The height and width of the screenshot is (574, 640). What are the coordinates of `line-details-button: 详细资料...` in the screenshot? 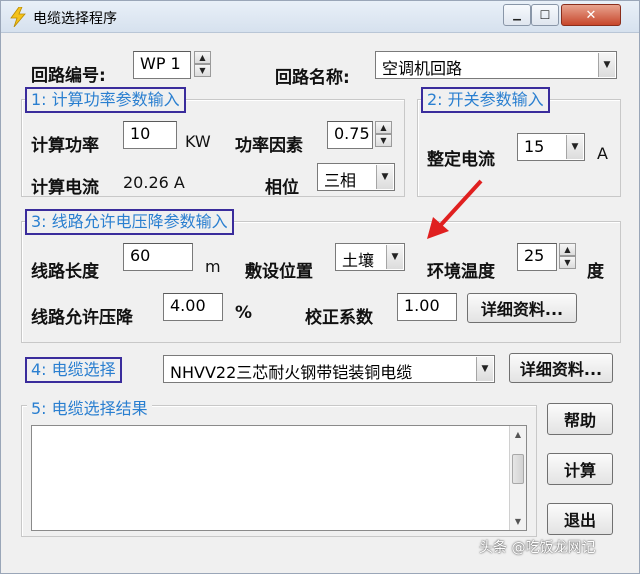 It's located at (522, 308).